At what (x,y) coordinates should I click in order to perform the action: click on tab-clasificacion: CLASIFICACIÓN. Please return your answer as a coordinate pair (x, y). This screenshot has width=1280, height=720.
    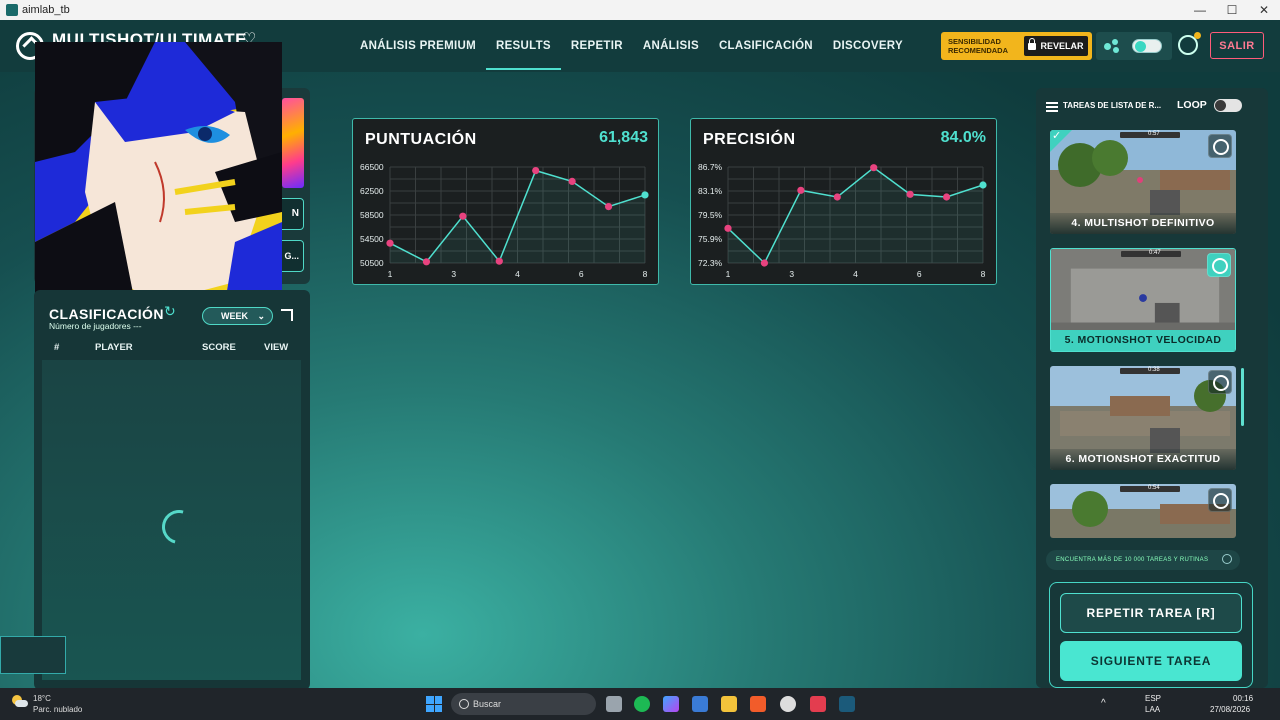
    Looking at the image, I should click on (766, 46).